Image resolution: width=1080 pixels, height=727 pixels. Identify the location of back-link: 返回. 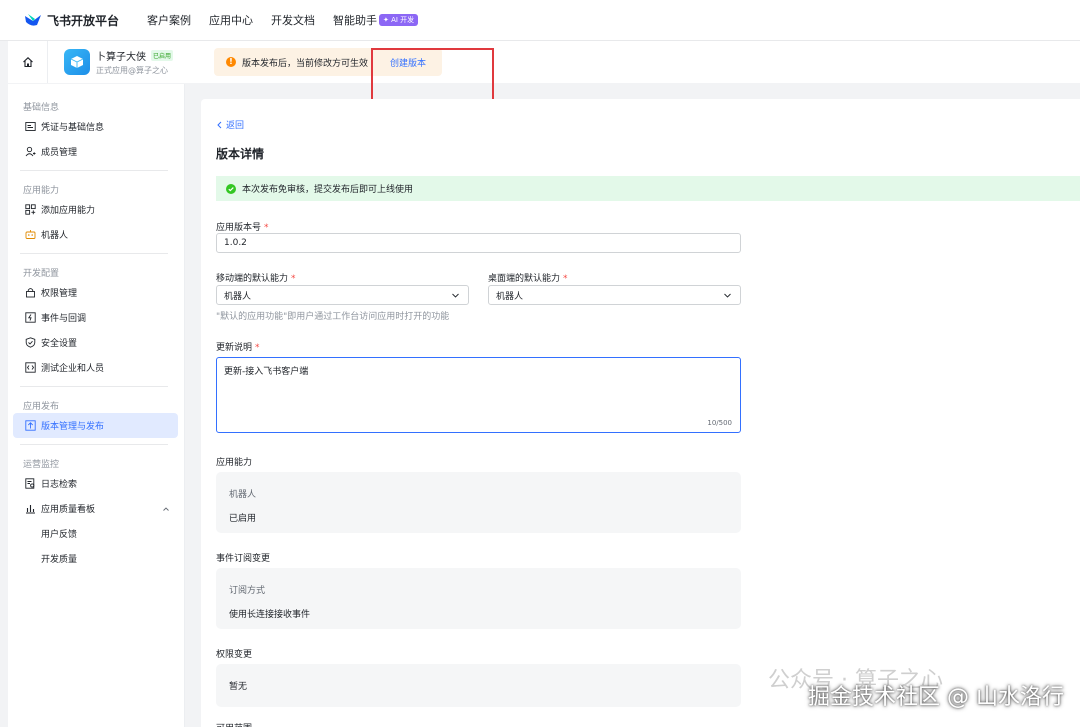
(230, 124).